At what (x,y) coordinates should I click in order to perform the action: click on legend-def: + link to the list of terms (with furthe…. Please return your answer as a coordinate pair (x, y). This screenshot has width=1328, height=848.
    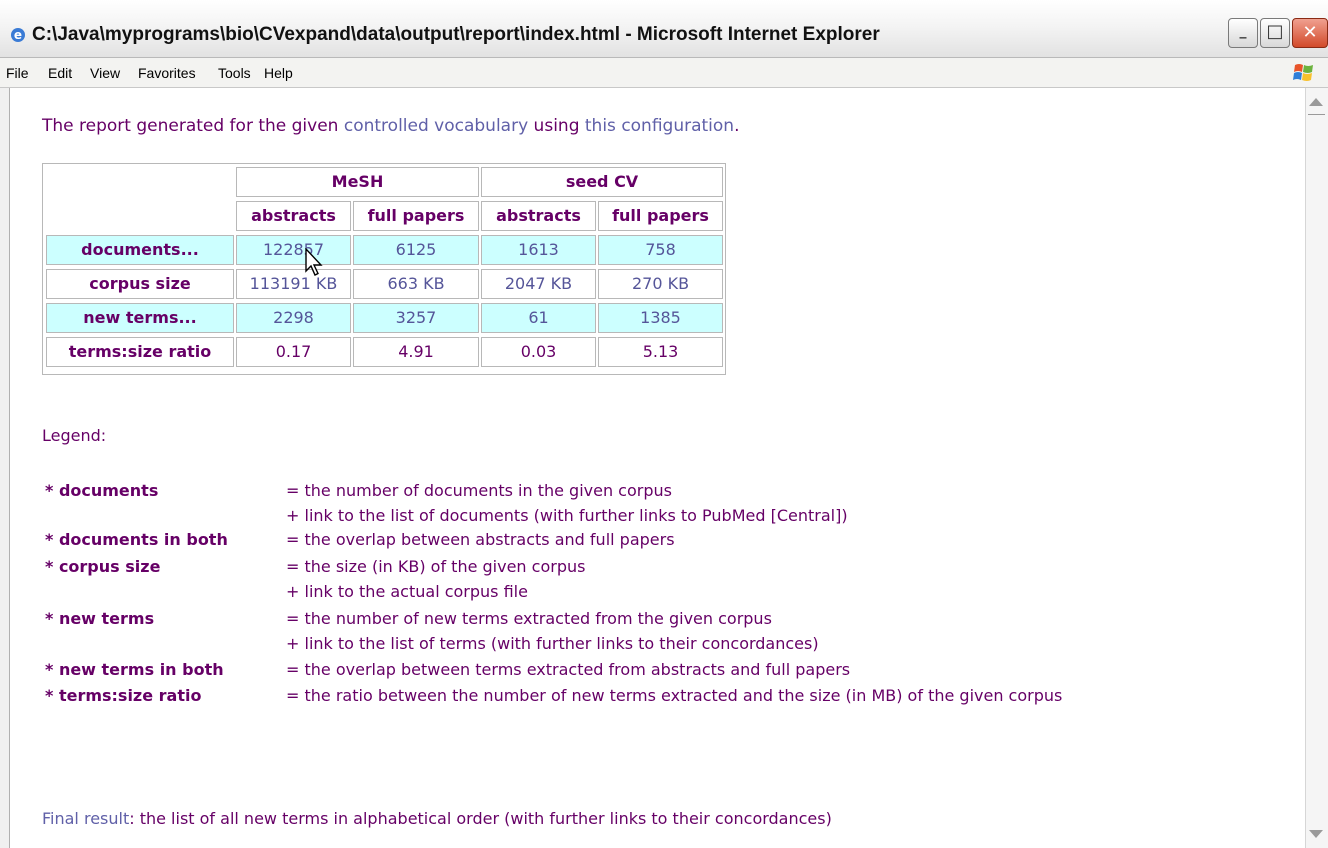
    Looking at the image, I should click on (552, 643).